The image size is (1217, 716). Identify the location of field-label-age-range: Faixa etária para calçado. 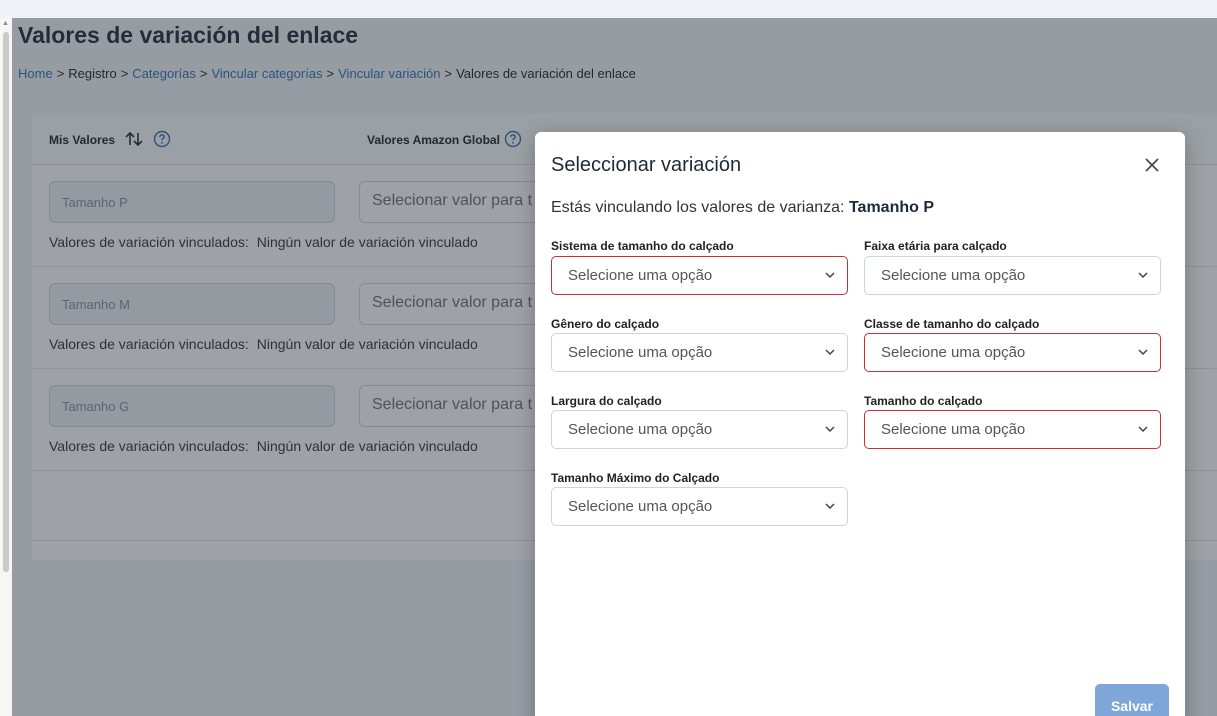
(935, 246).